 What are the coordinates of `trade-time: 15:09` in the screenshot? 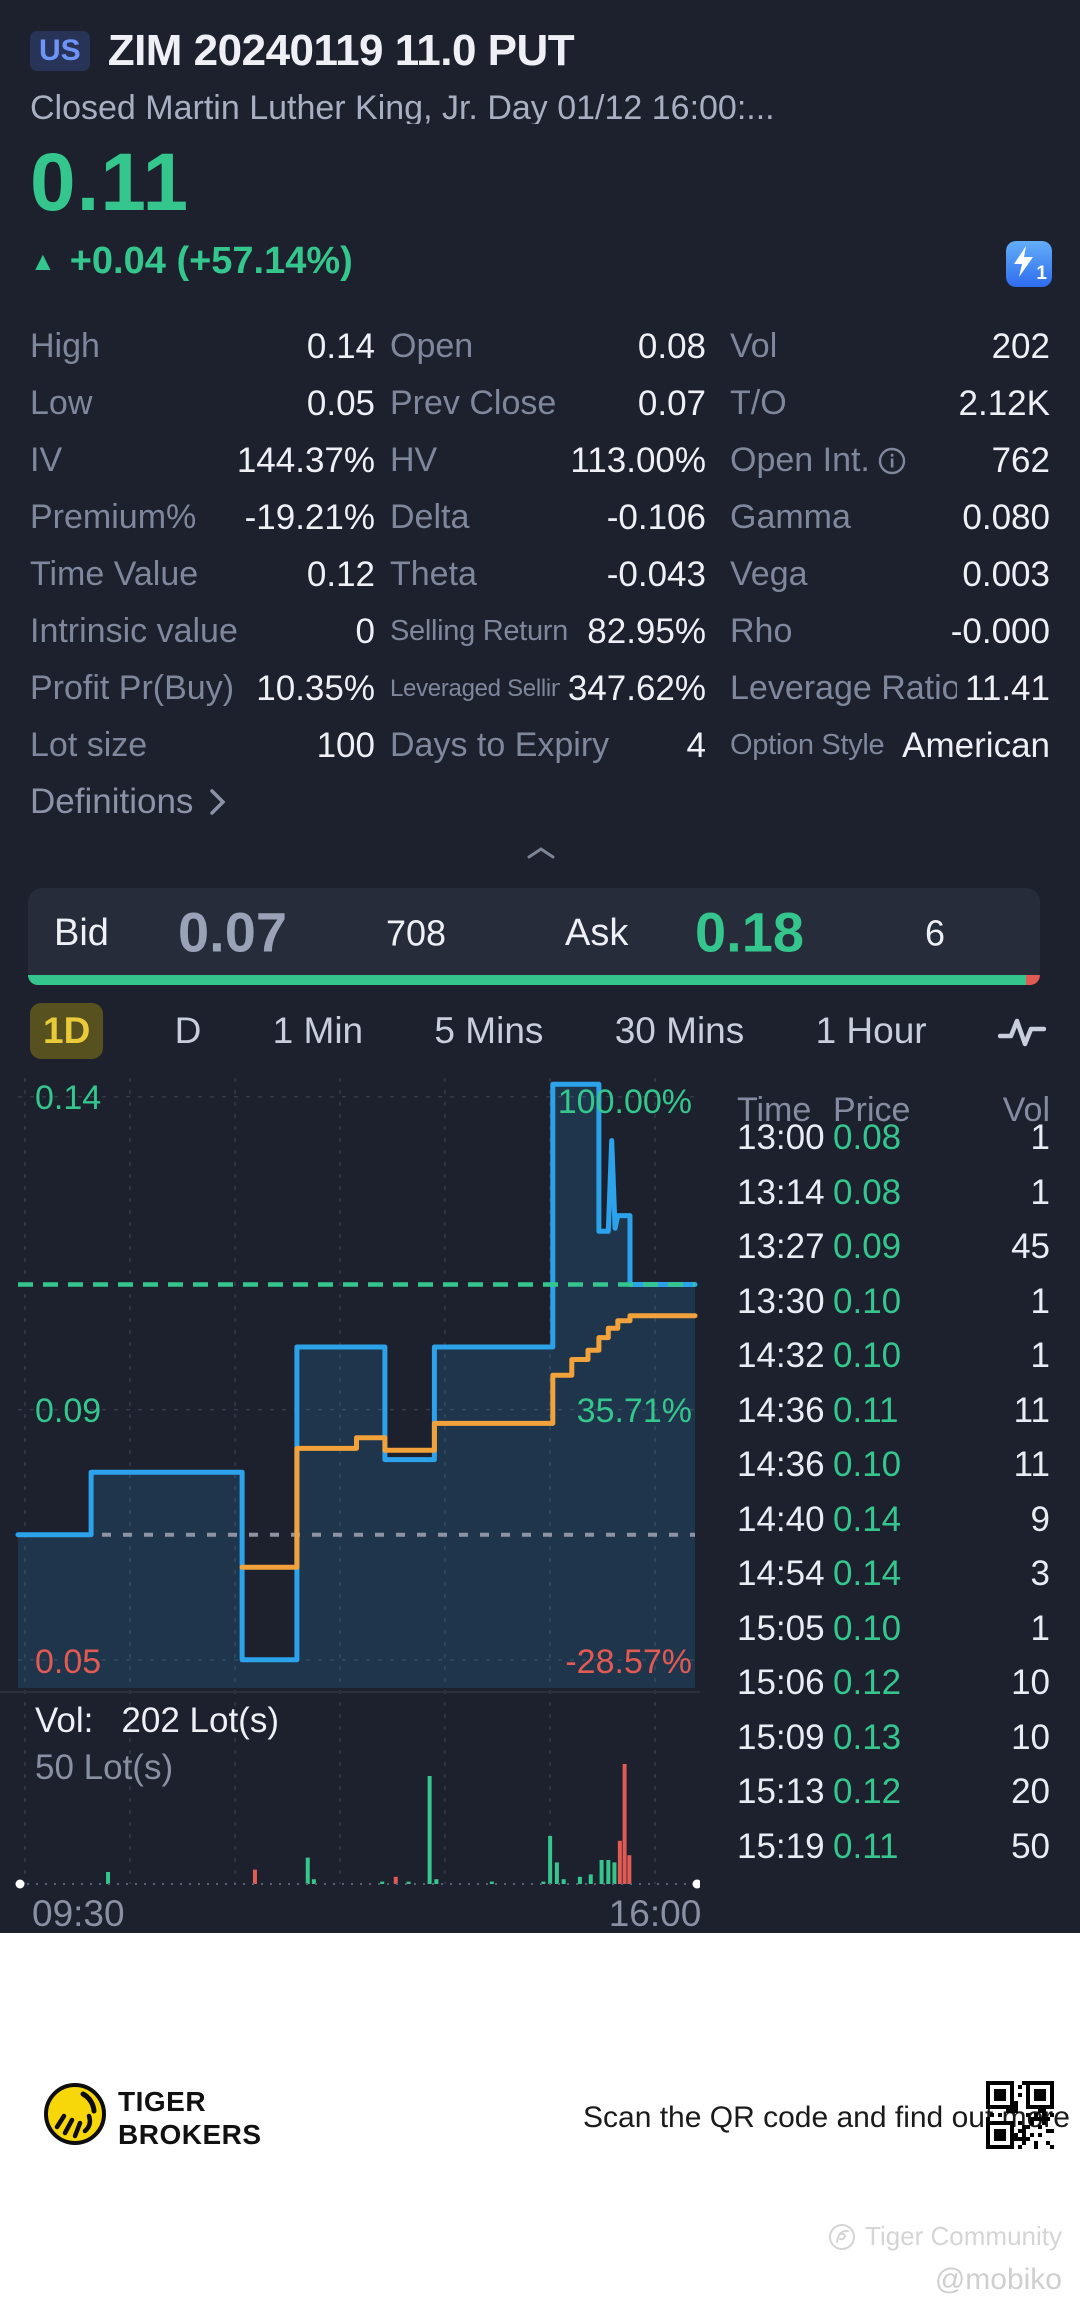 It's located at (781, 1737).